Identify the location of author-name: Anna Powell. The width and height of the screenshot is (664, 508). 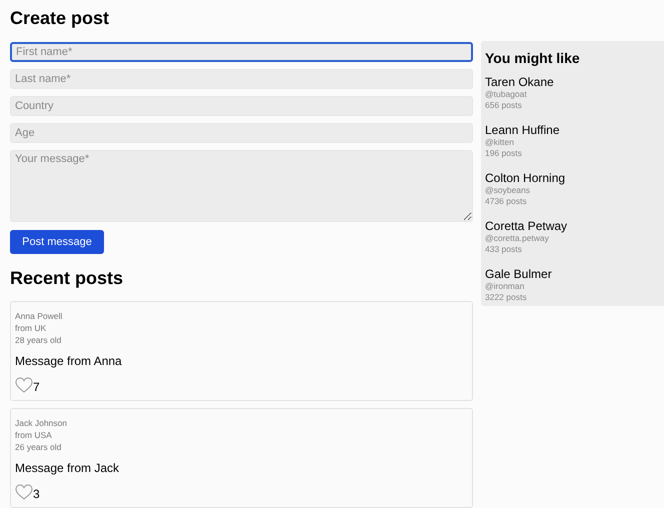
(39, 316).